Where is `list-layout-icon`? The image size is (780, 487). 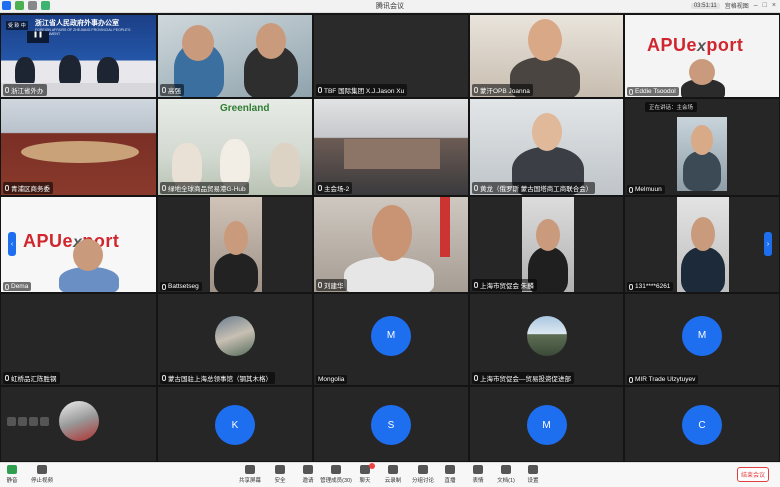
list-layout-icon is located at coordinates (22, 421).